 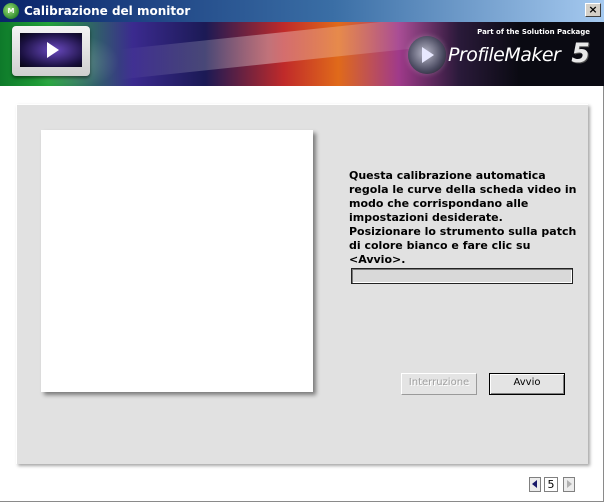 I want to click on close-icon: ×, so click(x=593, y=9).